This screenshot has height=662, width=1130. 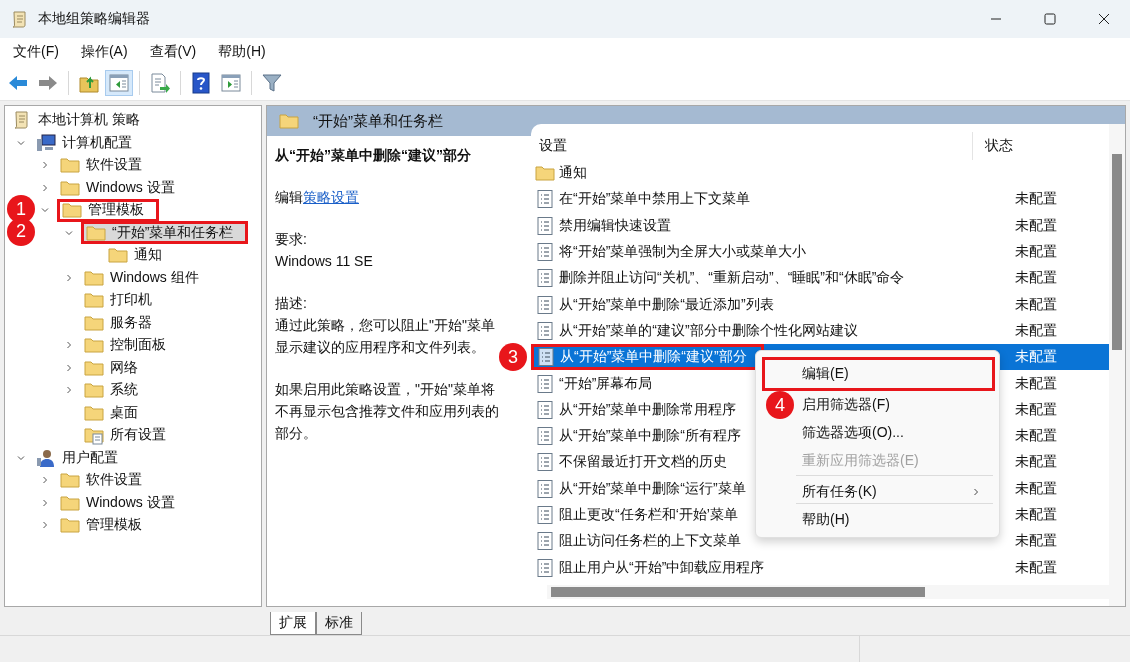 What do you see at coordinates (289, 197) in the screenshot?
I see `edit-label: 编辑` at bounding box center [289, 197].